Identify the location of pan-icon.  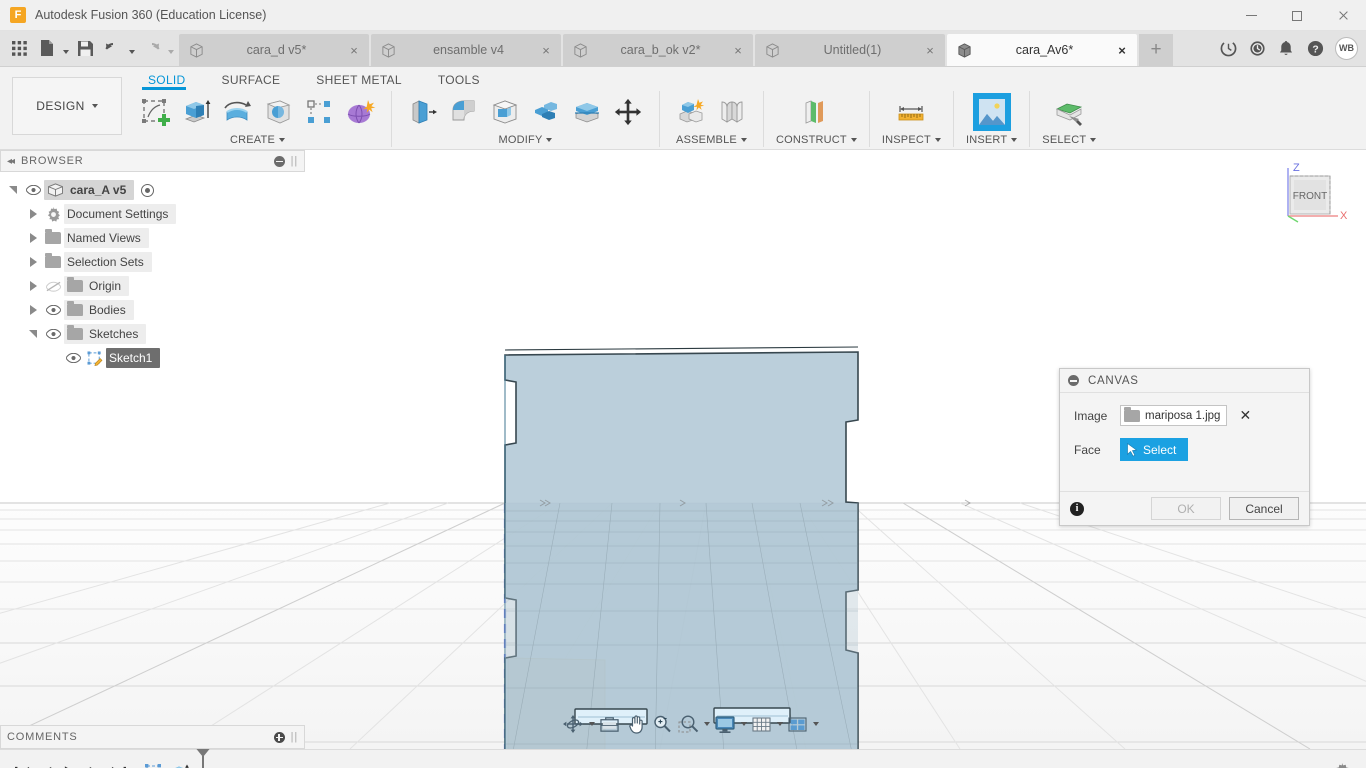
(636, 724).